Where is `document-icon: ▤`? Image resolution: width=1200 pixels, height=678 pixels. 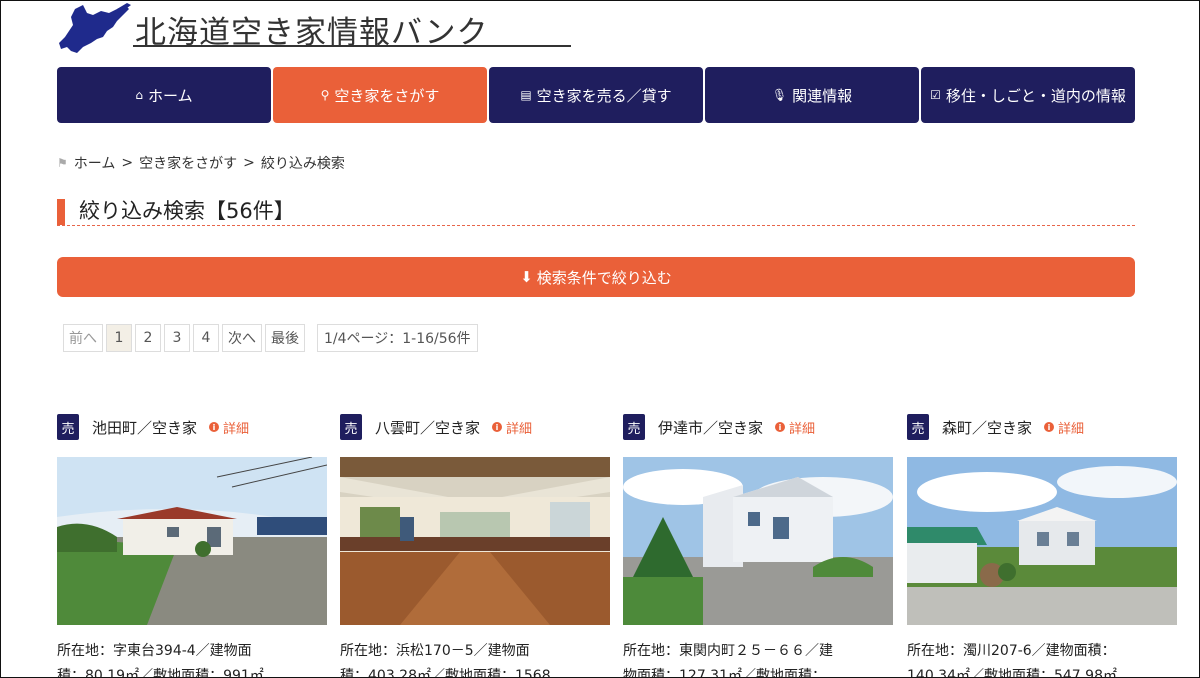 document-icon: ▤ is located at coordinates (526, 95).